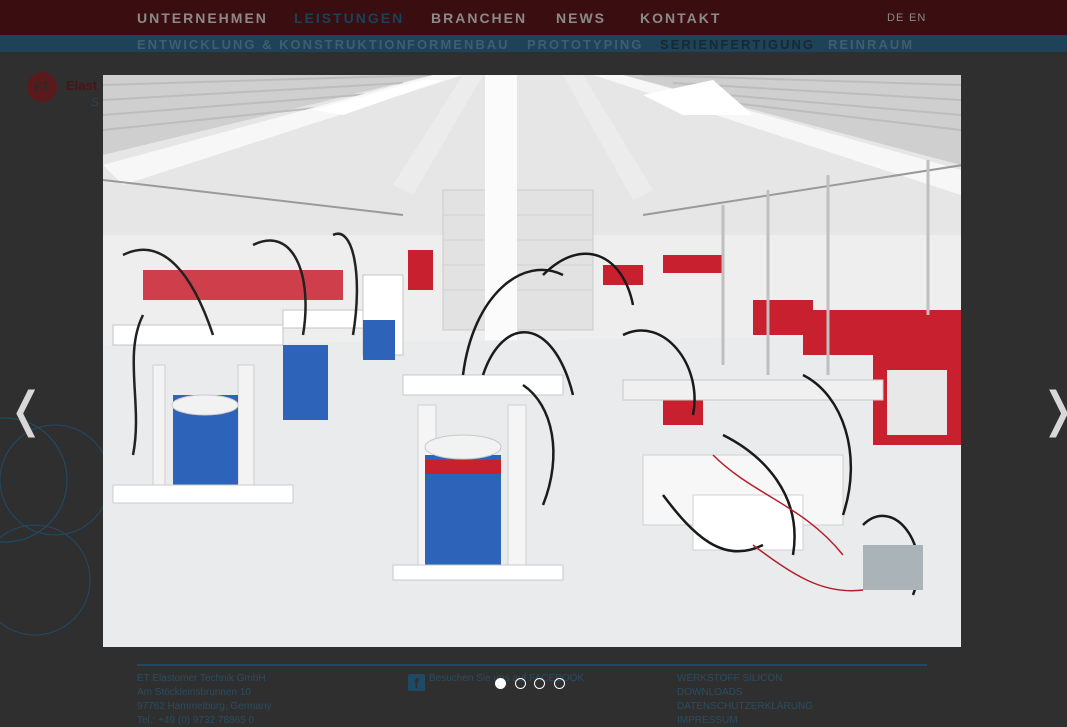 The height and width of the screenshot is (727, 1067). What do you see at coordinates (349, 18) in the screenshot?
I see `nav-item-leistungen: LEISTUNGEN` at bounding box center [349, 18].